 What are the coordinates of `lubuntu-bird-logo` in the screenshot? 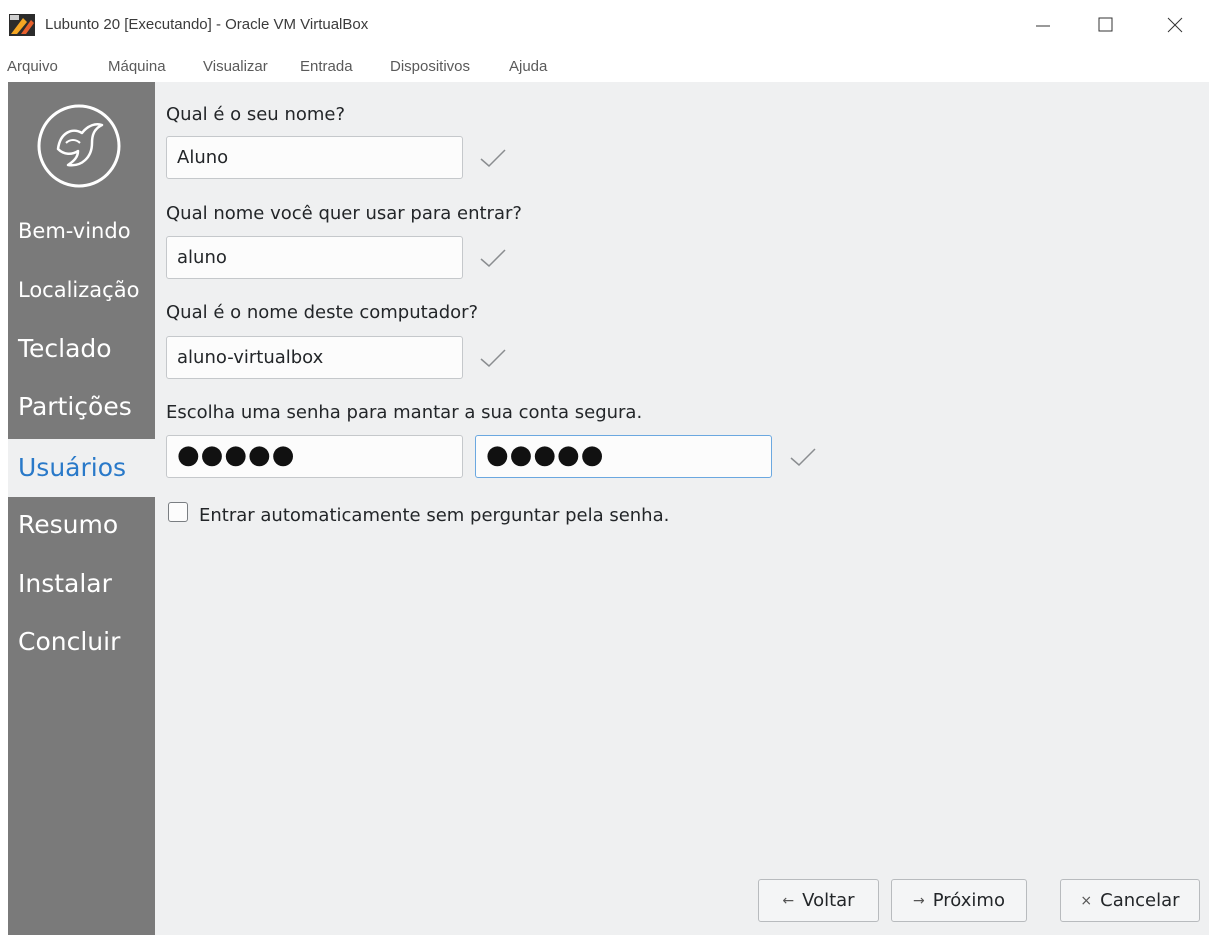 It's located at (79, 146).